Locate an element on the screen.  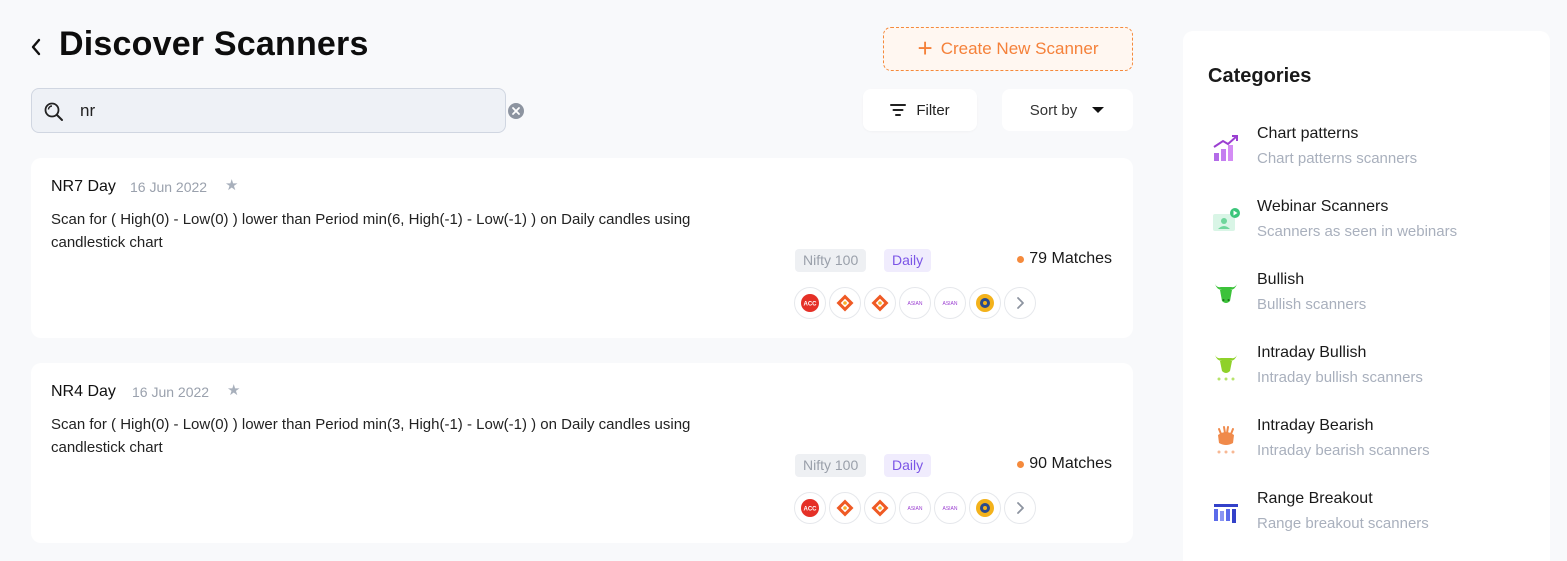
match-count: 90 Matches is located at coordinates (1064, 464).